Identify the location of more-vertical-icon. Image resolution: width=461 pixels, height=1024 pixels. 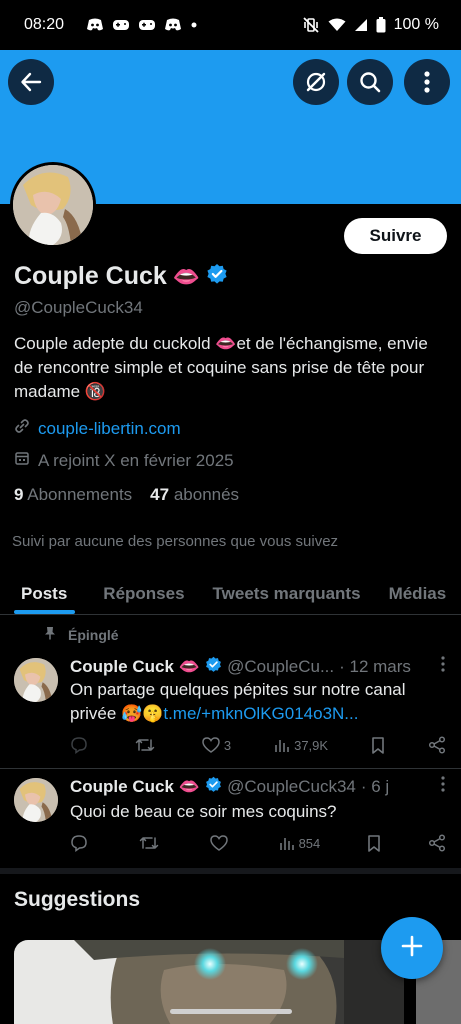
(443, 666).